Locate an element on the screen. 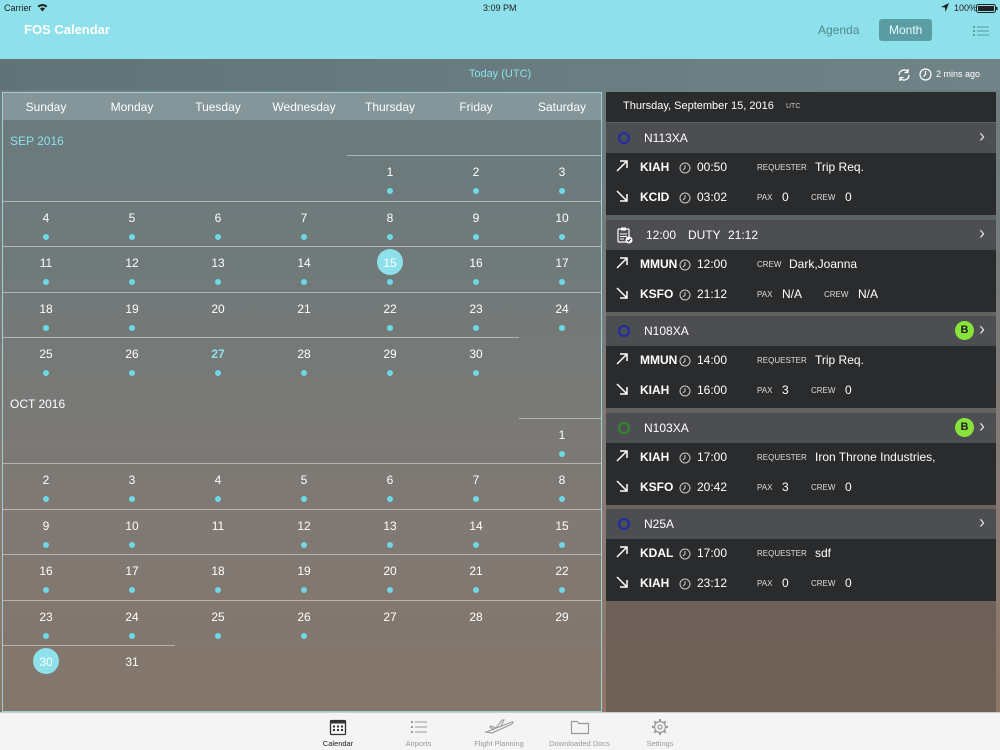 The width and height of the screenshot is (1000, 750). agenda-item-header: N103XA B › is located at coordinates (801, 427).